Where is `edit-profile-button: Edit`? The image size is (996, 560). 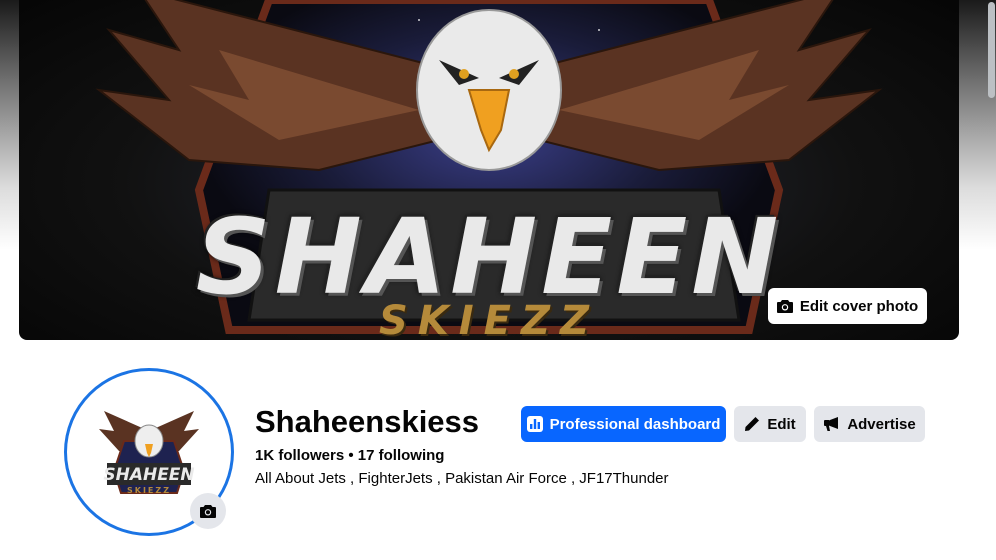
edit-profile-button: Edit is located at coordinates (770, 424).